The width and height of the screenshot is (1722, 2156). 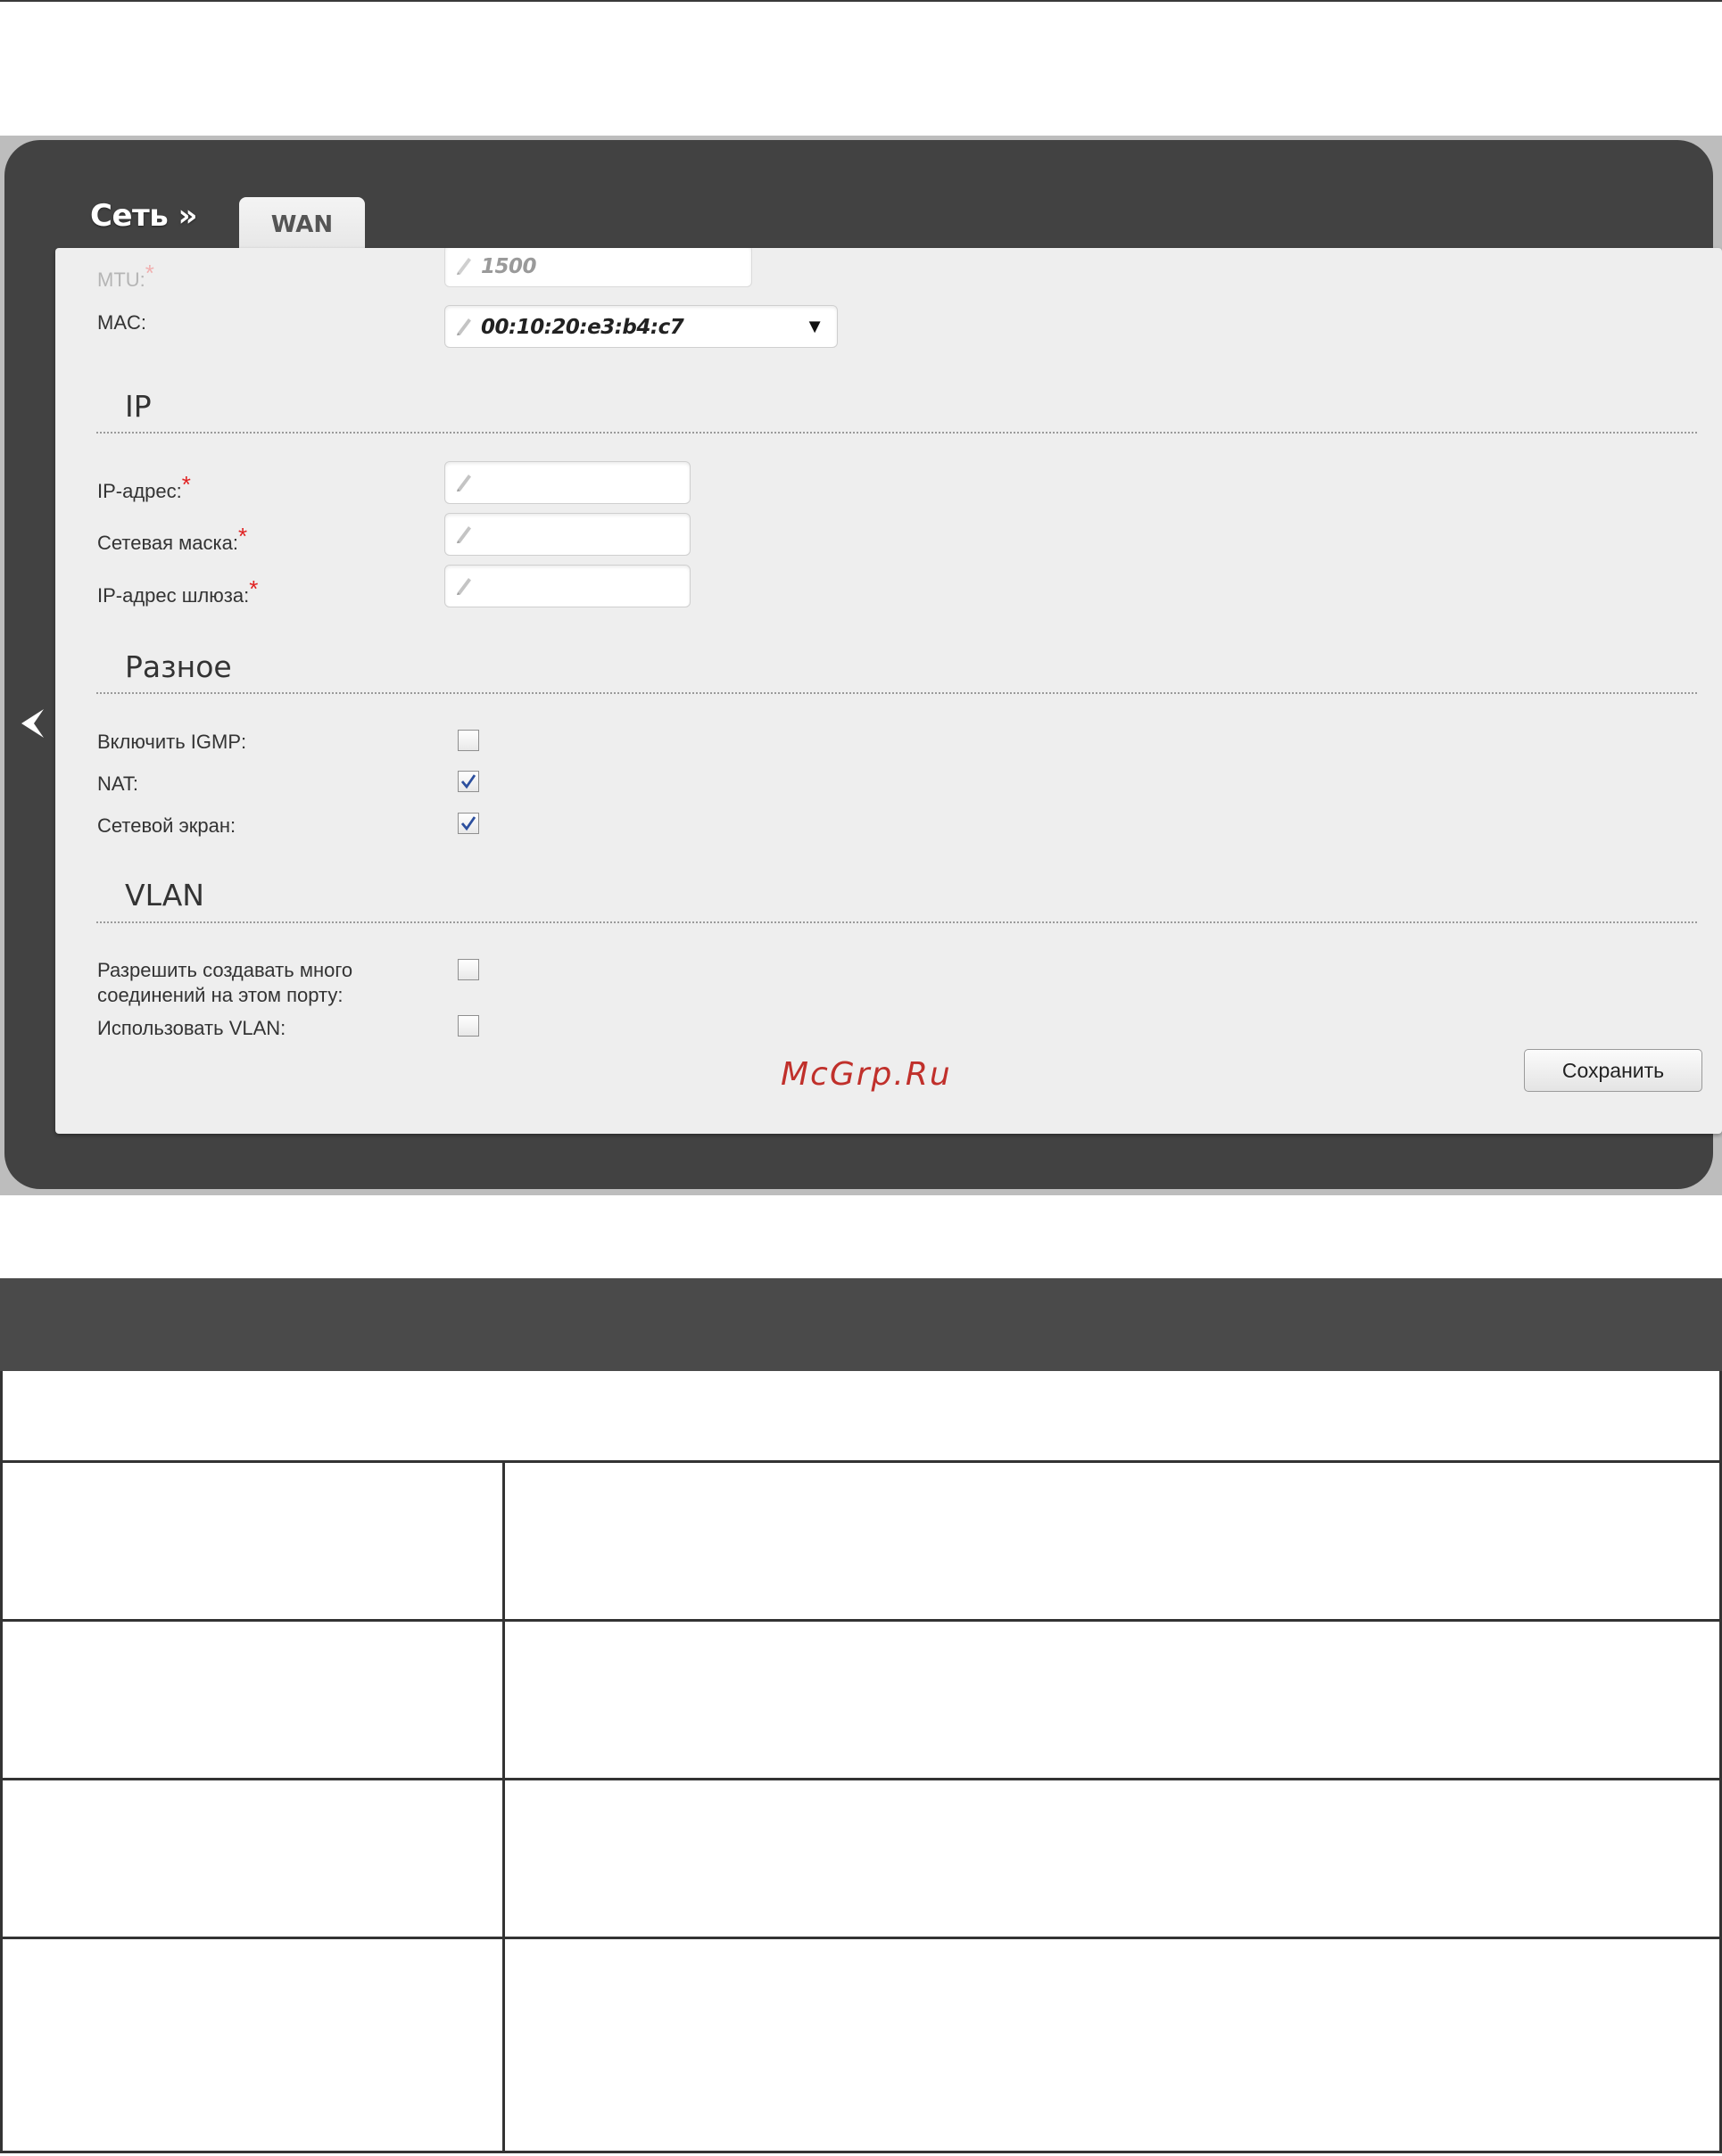 What do you see at coordinates (598, 267) in the screenshot?
I see `mtu-input: 1500` at bounding box center [598, 267].